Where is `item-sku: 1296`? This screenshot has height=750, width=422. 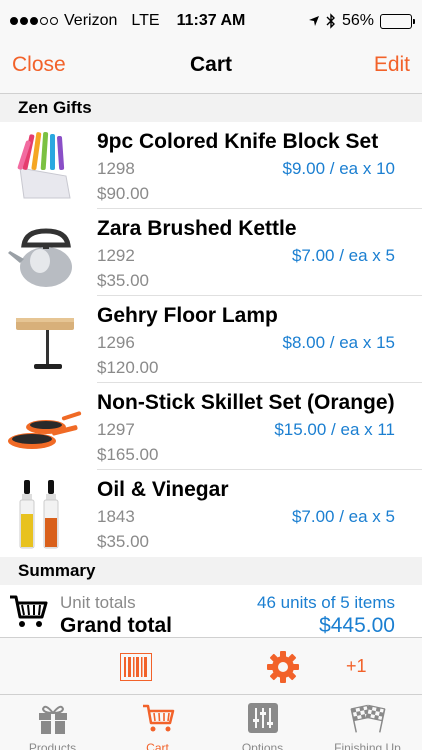
item-sku: 1296 is located at coordinates (116, 342).